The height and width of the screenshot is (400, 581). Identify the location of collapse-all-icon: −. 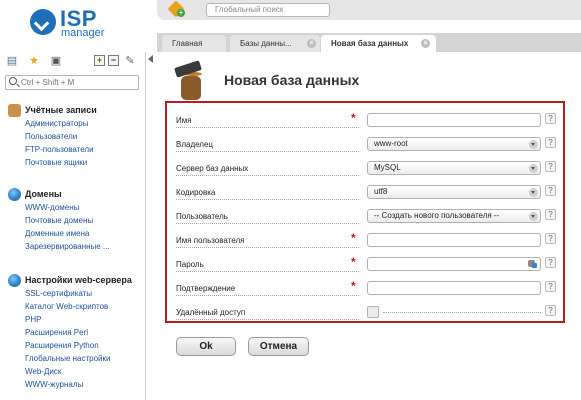
(113, 60).